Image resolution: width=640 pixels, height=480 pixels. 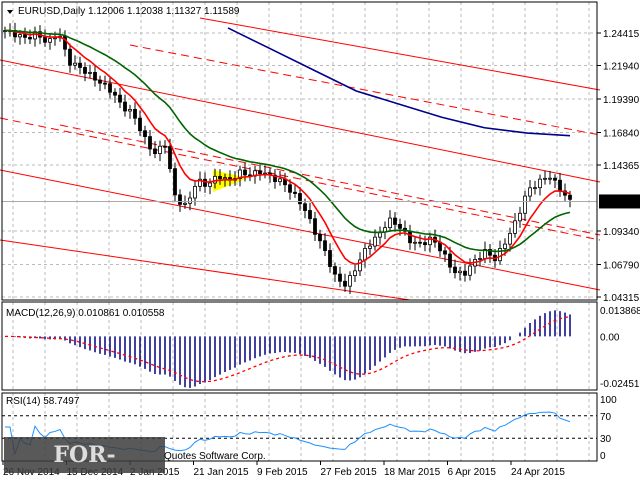 What do you see at coordinates (606, 417) in the screenshot?
I see `rsi-tick-label: 70` at bounding box center [606, 417].